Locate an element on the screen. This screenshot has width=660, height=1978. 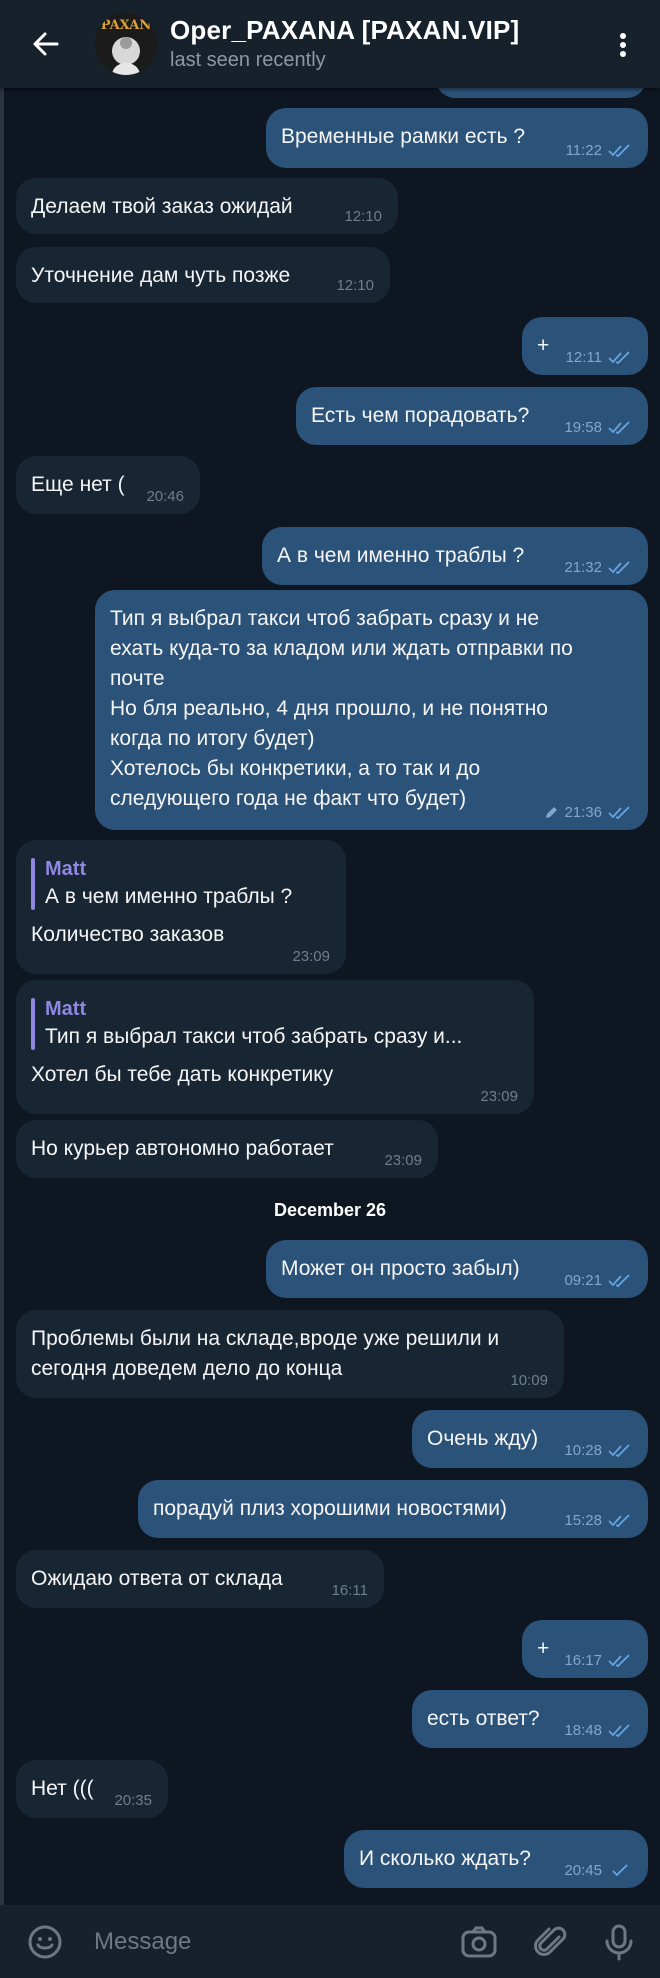
message-text: Ожидаю ответа от склада is located at coordinates (157, 1578).